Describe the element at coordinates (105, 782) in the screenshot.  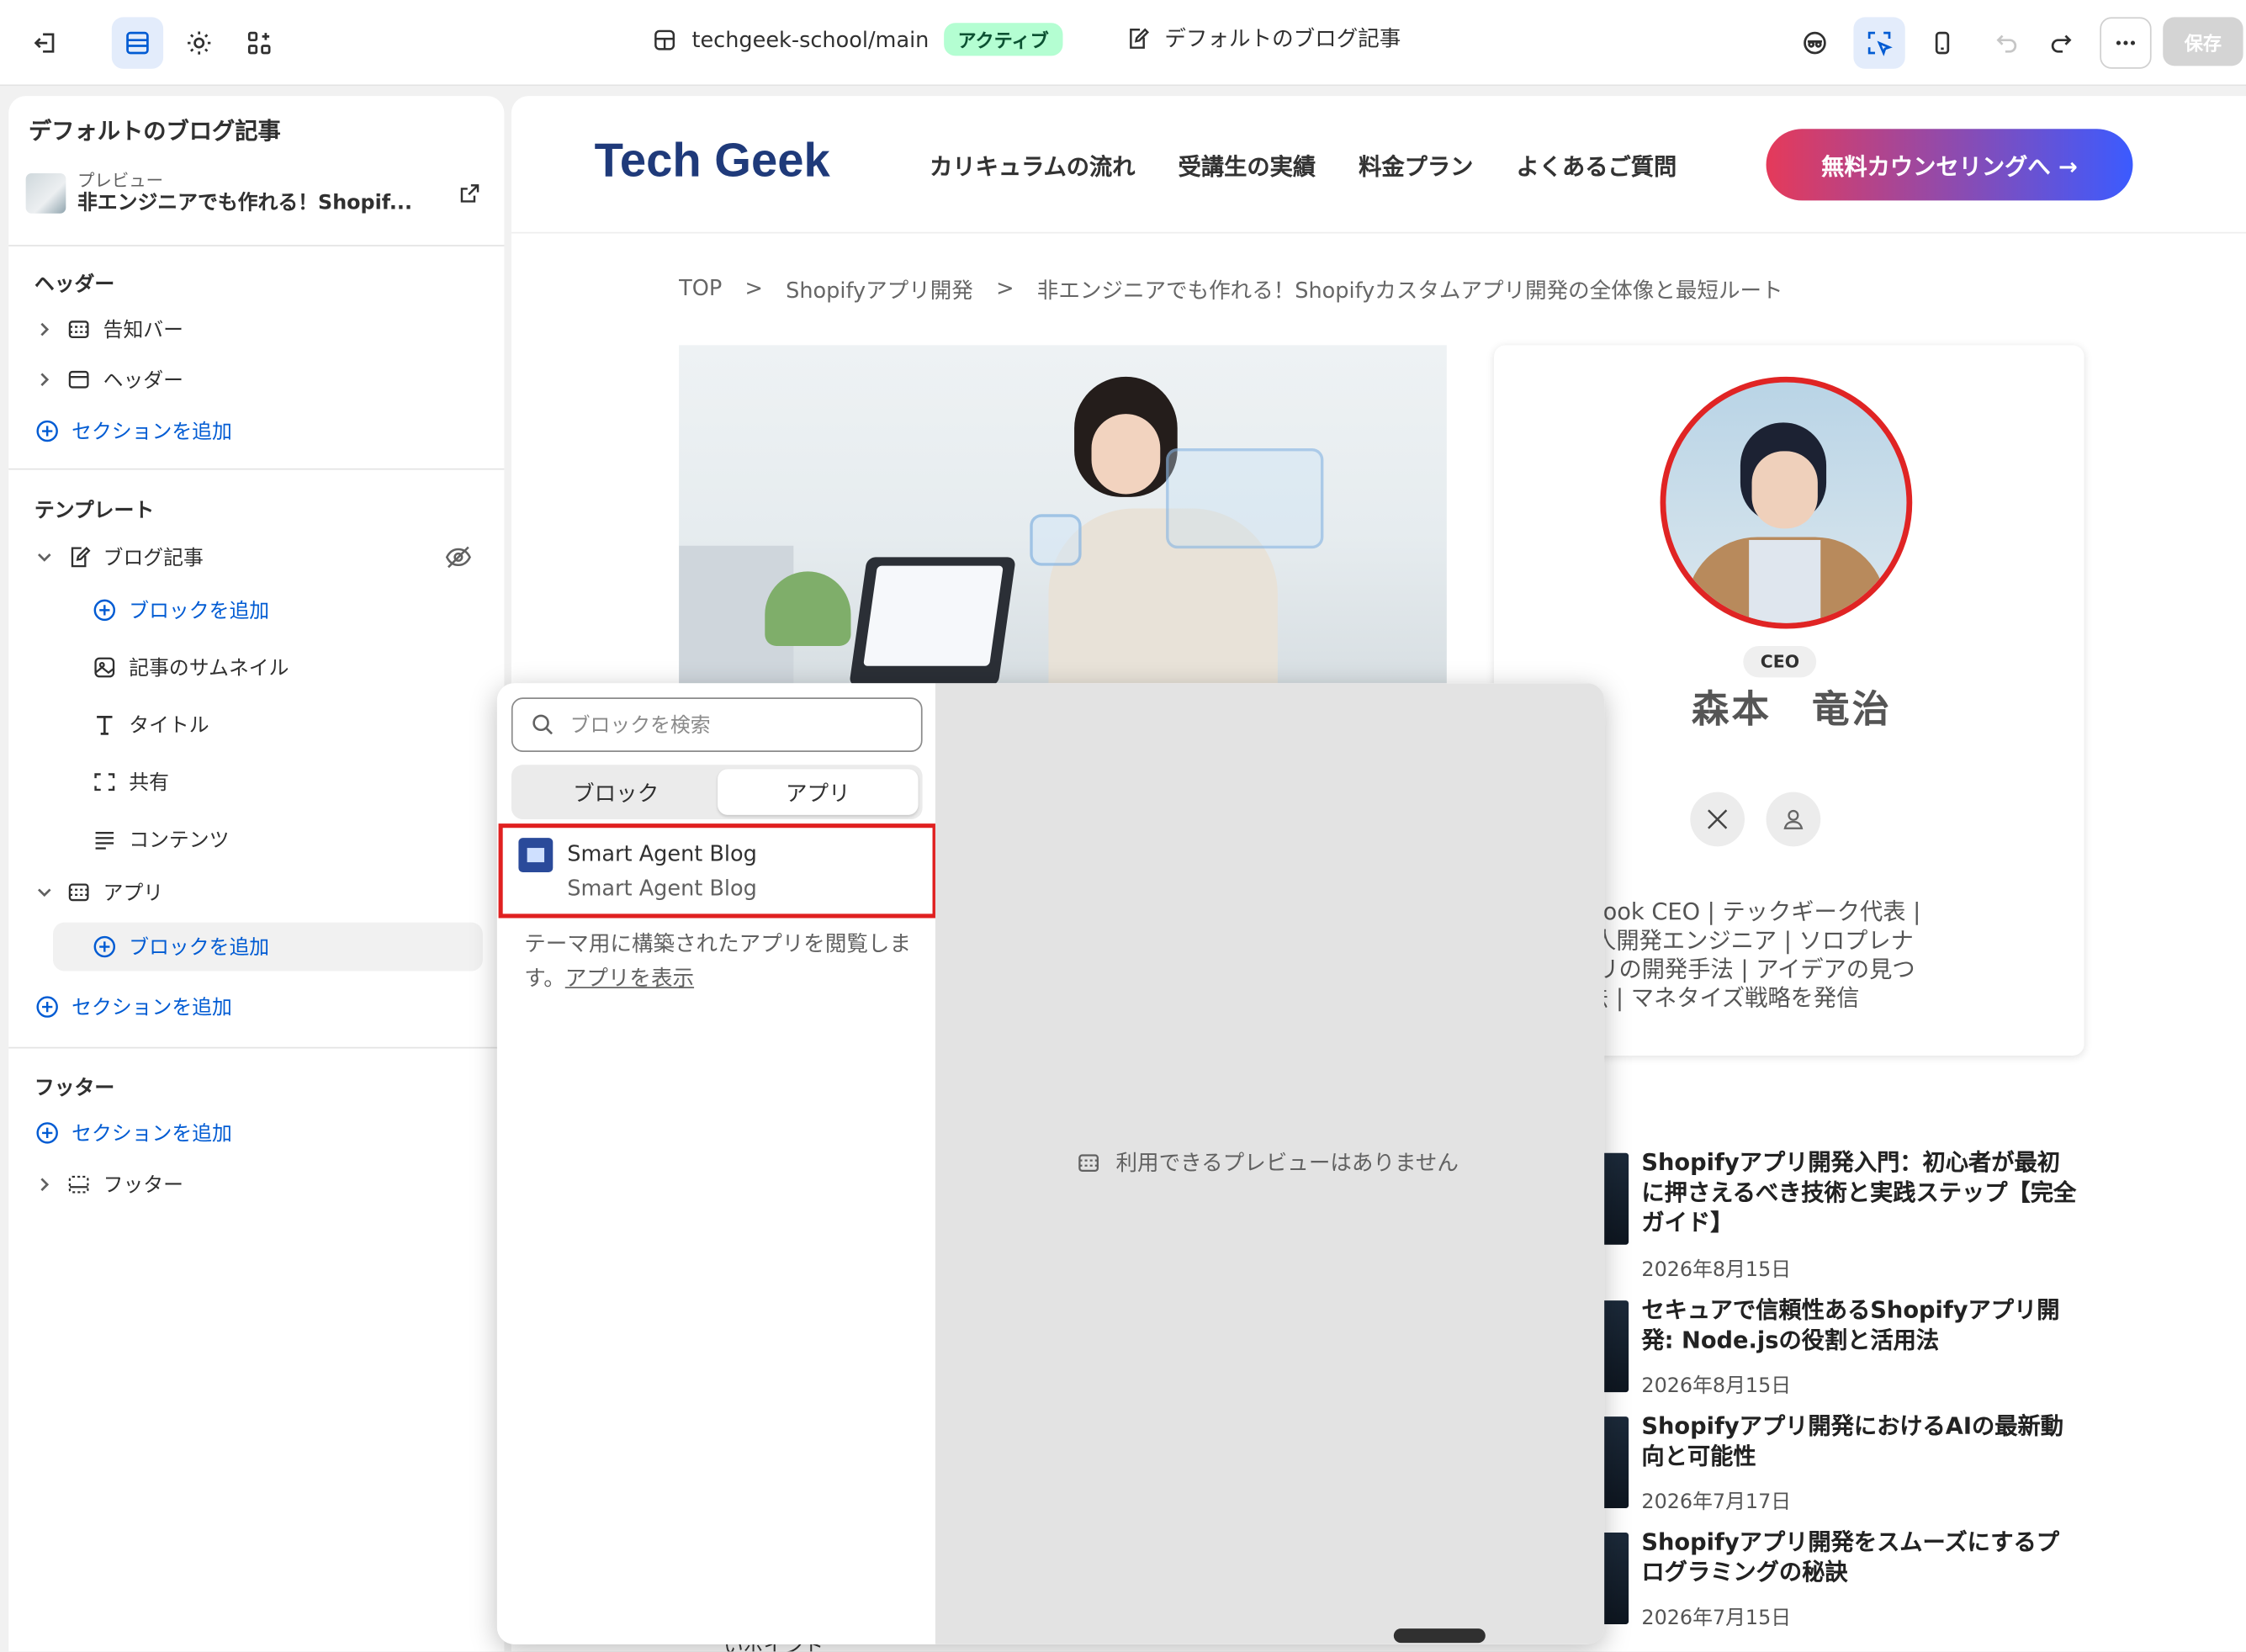
I see `frame-icon` at that location.